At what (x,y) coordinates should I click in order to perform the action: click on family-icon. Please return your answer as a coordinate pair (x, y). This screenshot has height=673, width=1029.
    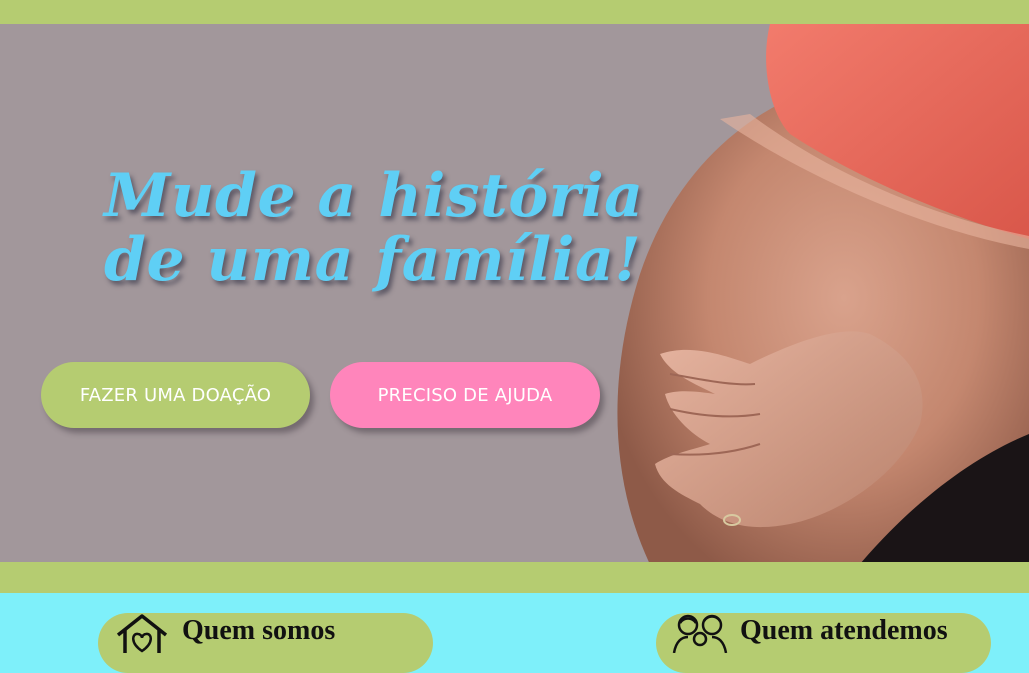
    Looking at the image, I should click on (700, 633).